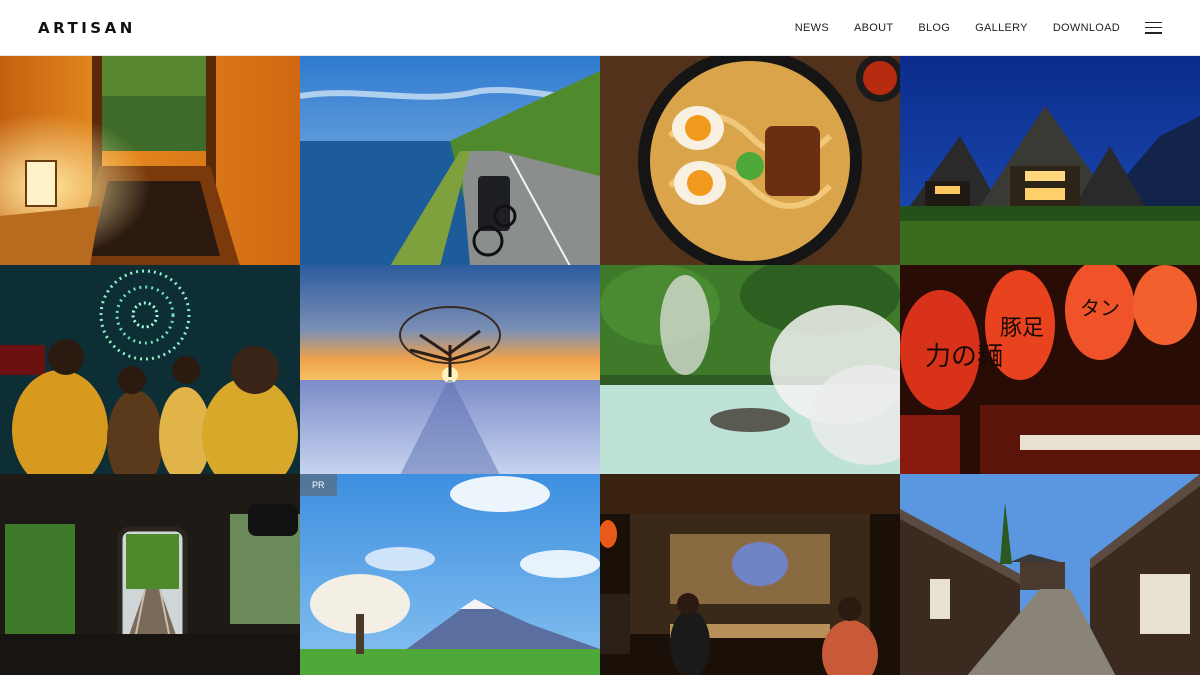 The image size is (1200, 675). I want to click on site-logo: ARTISAN, so click(87, 28).